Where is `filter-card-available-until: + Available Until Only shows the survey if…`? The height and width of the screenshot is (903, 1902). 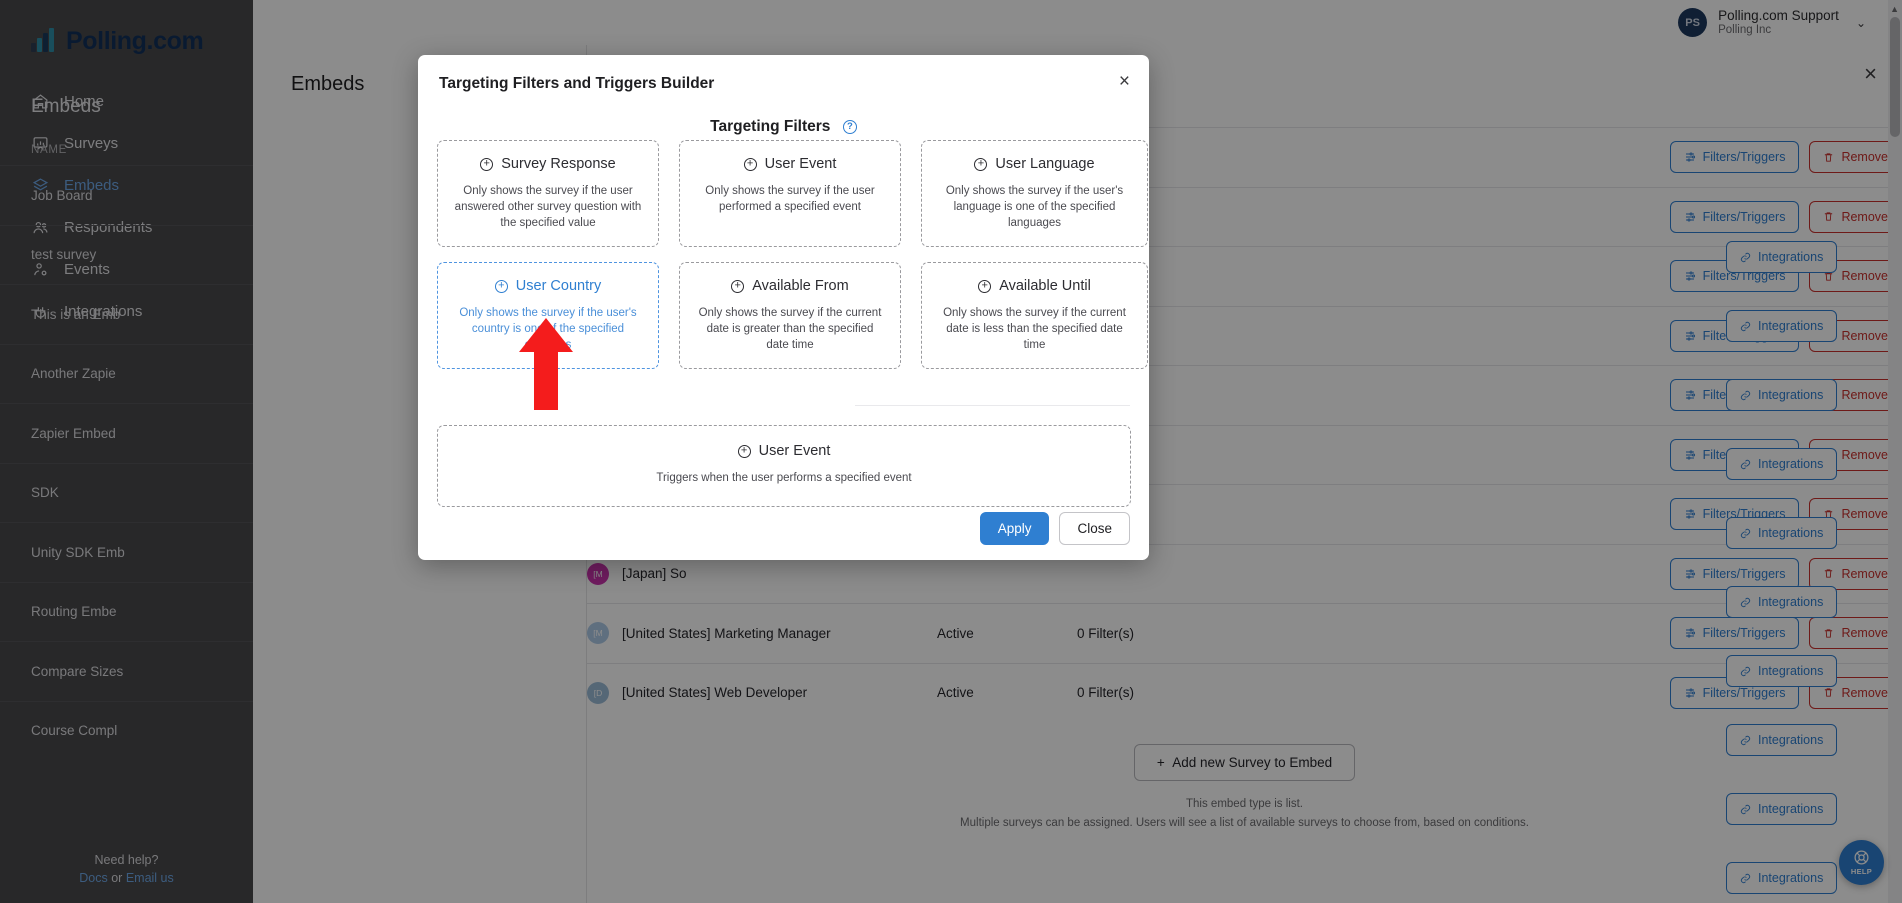
filter-card-available-until: + Available Until Only shows the survey if… is located at coordinates (1034, 315).